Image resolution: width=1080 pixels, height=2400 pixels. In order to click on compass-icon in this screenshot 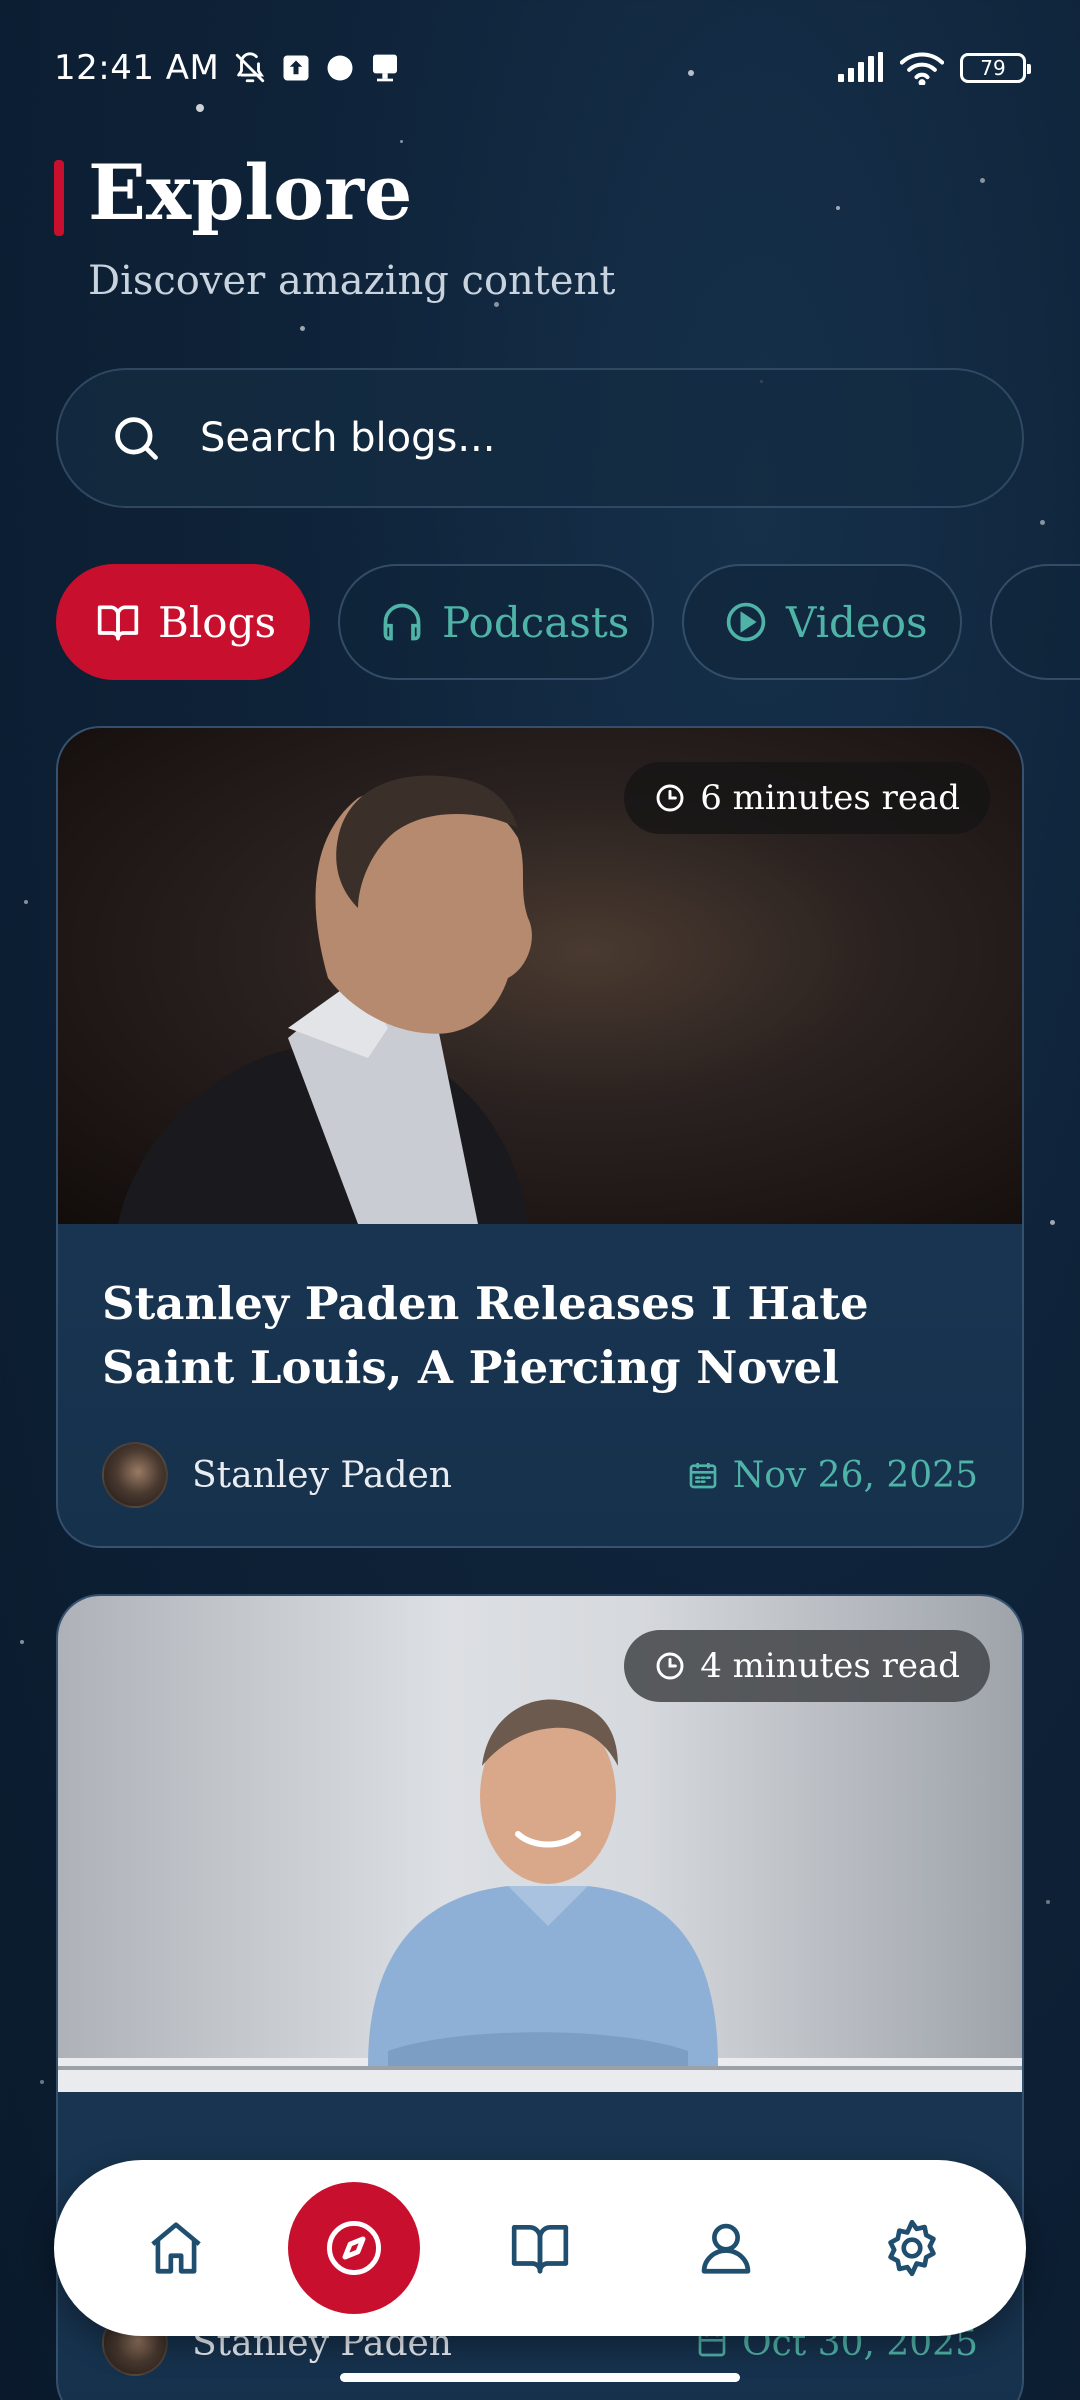, I will do `click(354, 2248)`.